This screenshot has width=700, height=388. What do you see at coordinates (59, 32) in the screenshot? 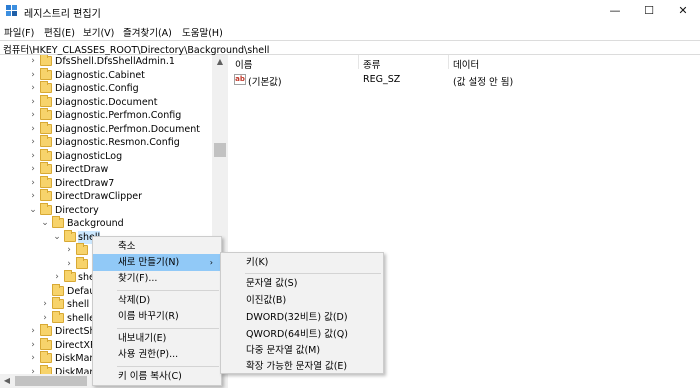
I see `menu-edit: 편집(E)` at bounding box center [59, 32].